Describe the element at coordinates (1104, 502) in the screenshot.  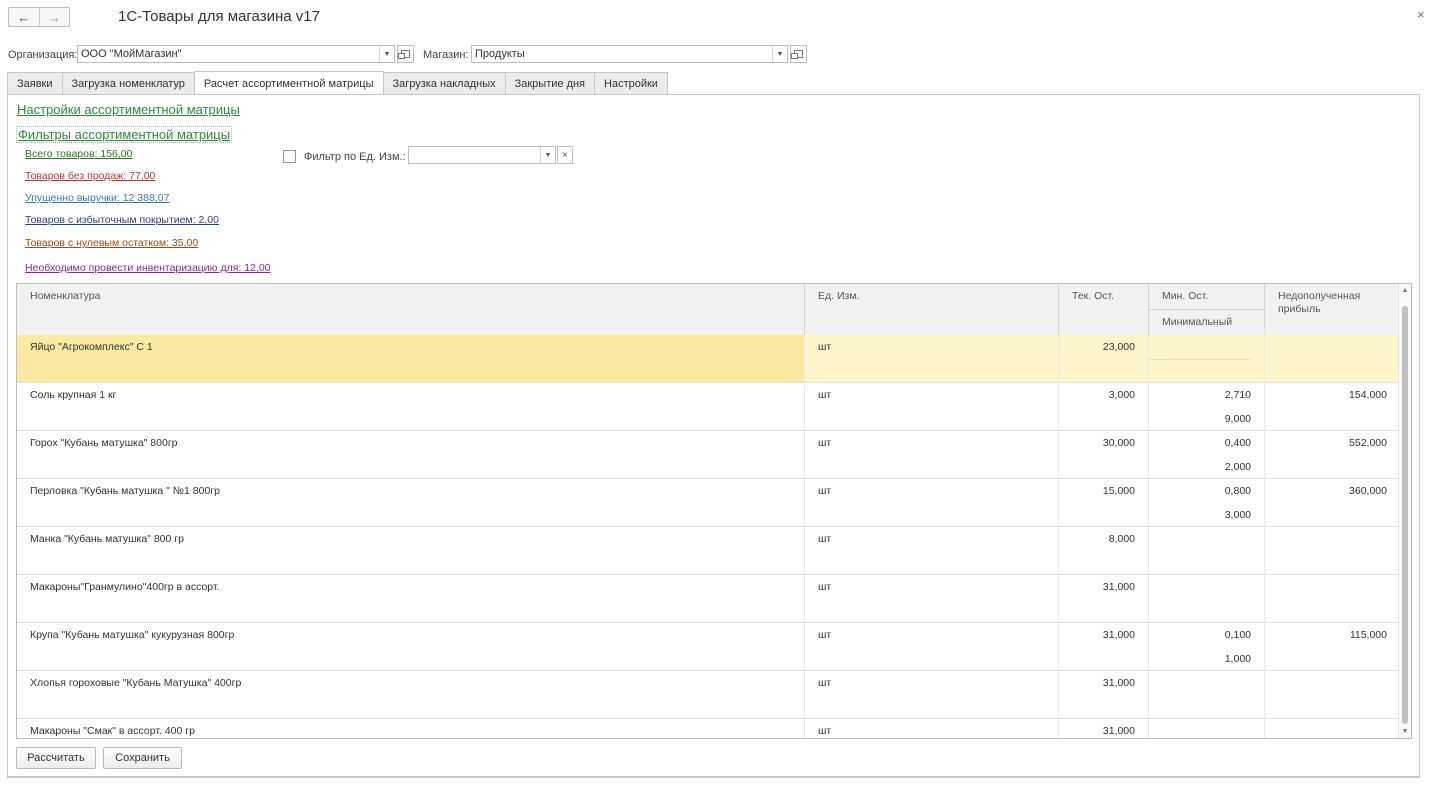
I see `cell-current-stock: 15,000` at that location.